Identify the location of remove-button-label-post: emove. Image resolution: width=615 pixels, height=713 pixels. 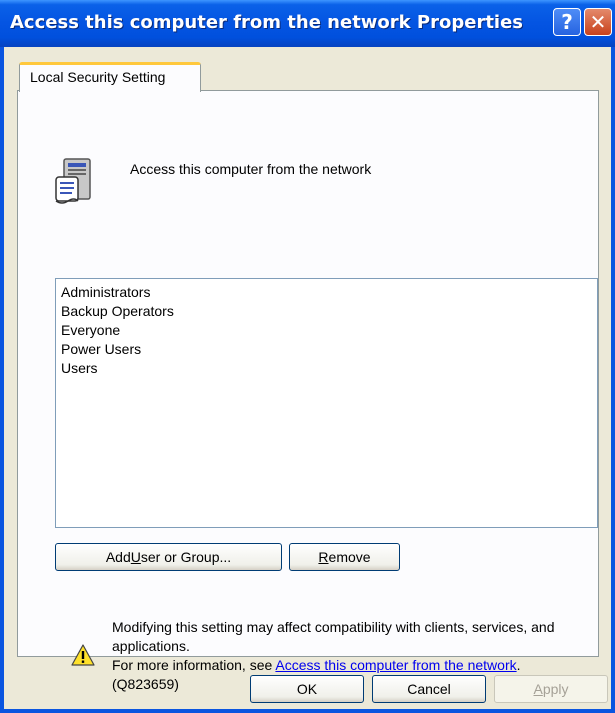
(349, 557).